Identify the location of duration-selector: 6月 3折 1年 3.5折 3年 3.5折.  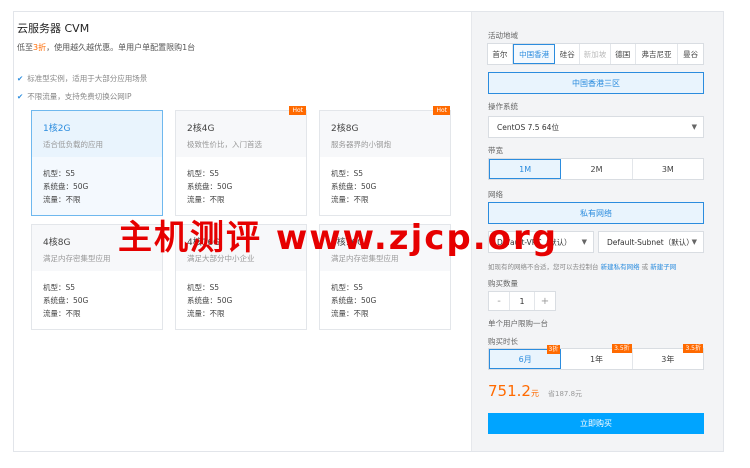
(596, 357).